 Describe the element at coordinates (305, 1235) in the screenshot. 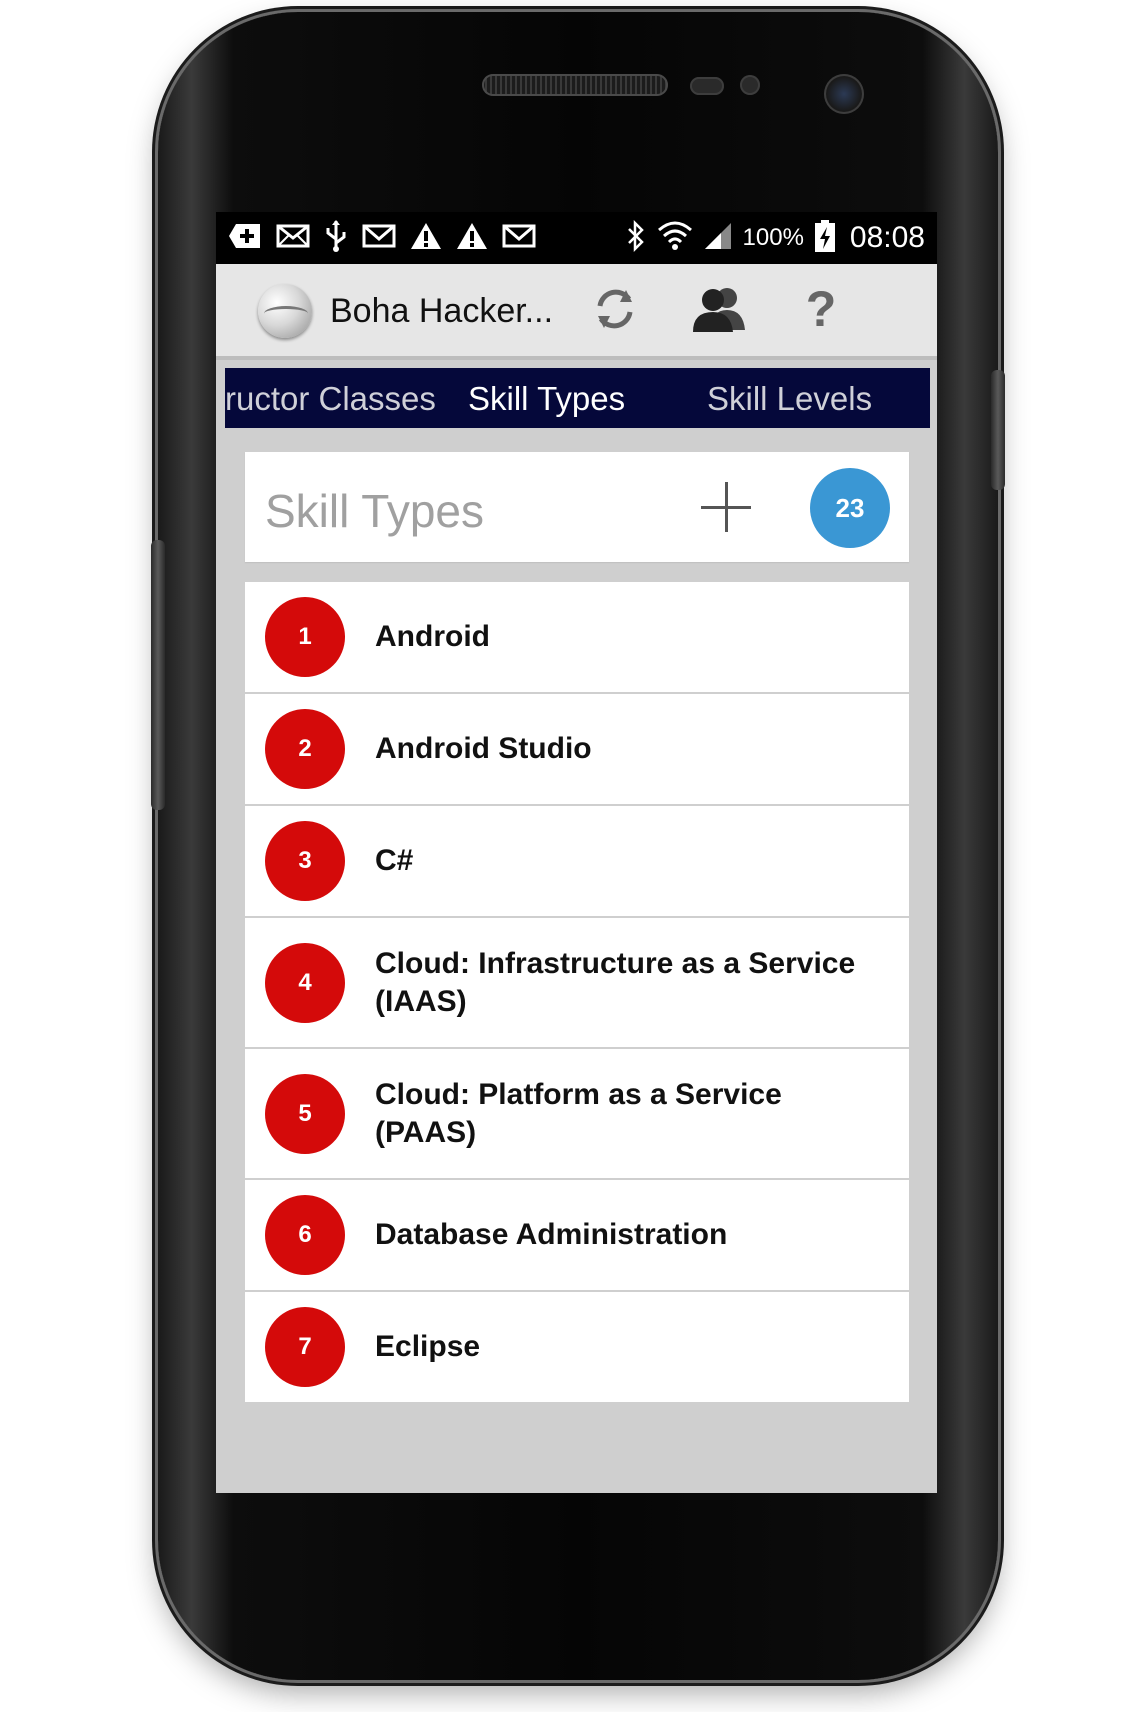

I see `item-number-badge: 6` at that location.